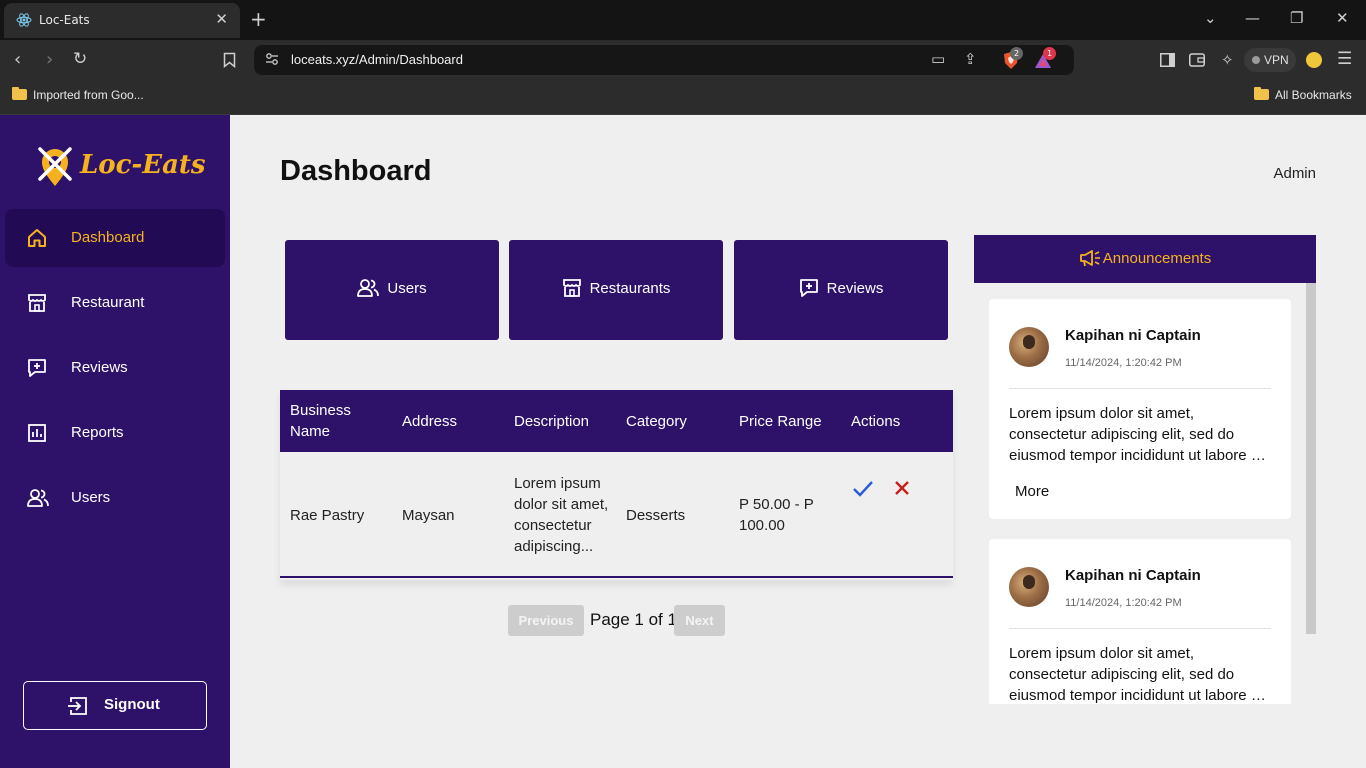  I want to click on forward-icon: ›, so click(49, 59).